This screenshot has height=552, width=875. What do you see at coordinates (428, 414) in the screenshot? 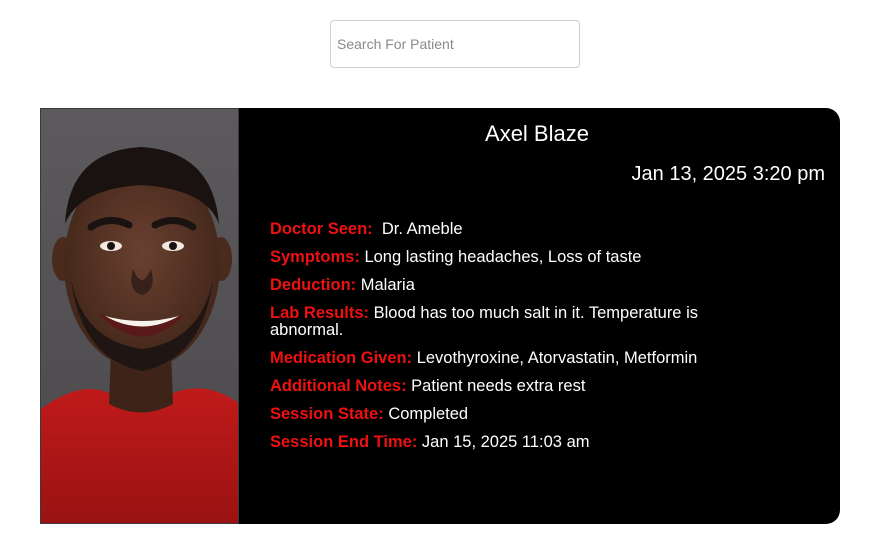
I see `field-value: Completed` at bounding box center [428, 414].